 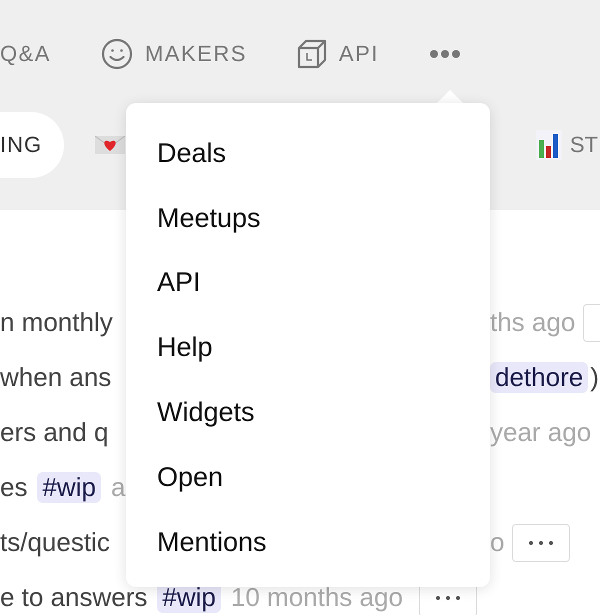 I want to click on nav-link: MAKERS, so click(x=173, y=54).